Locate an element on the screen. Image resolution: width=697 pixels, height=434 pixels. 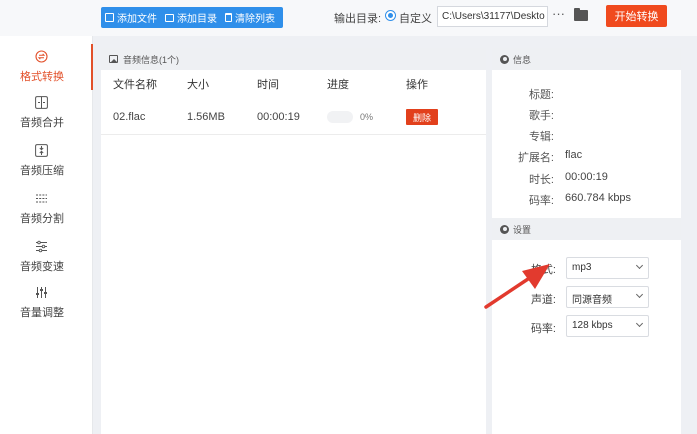
column-header-name: 文件名称 is located at coordinates (135, 85).